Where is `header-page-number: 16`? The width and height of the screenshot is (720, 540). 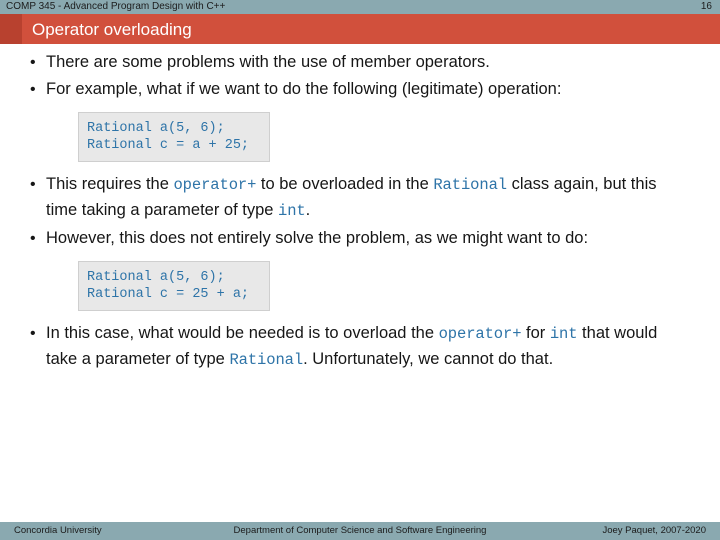
header-page-number: 16 is located at coordinates (706, 6).